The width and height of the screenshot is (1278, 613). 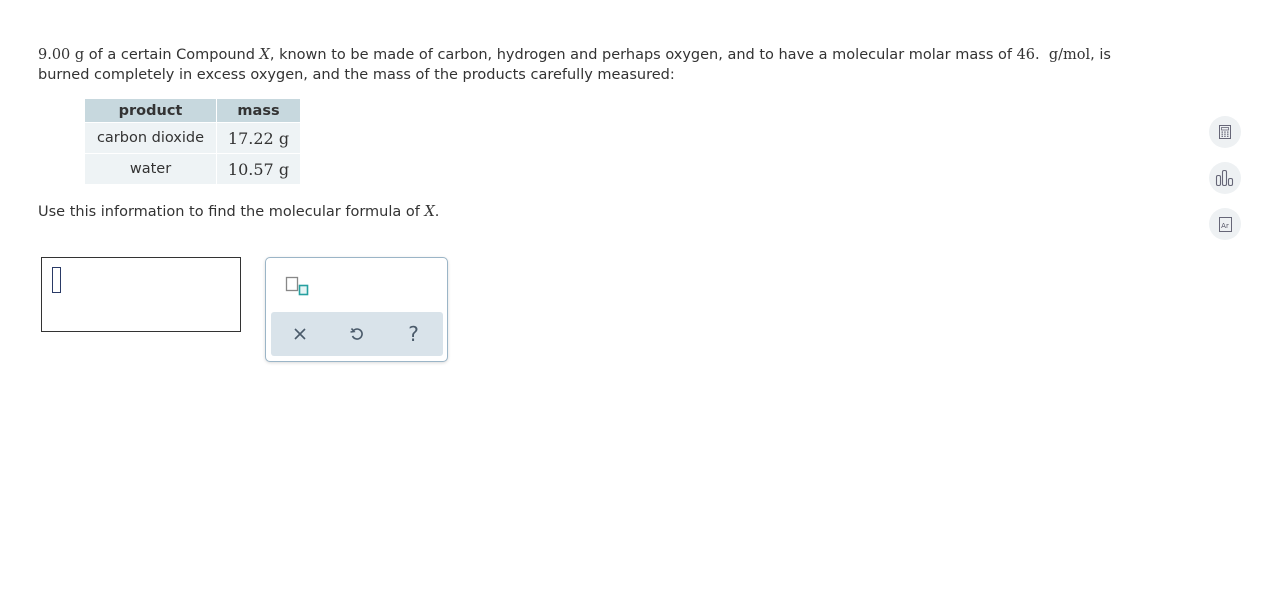 I want to click on question-part-1: of a certain Compound, so click(x=172, y=55).